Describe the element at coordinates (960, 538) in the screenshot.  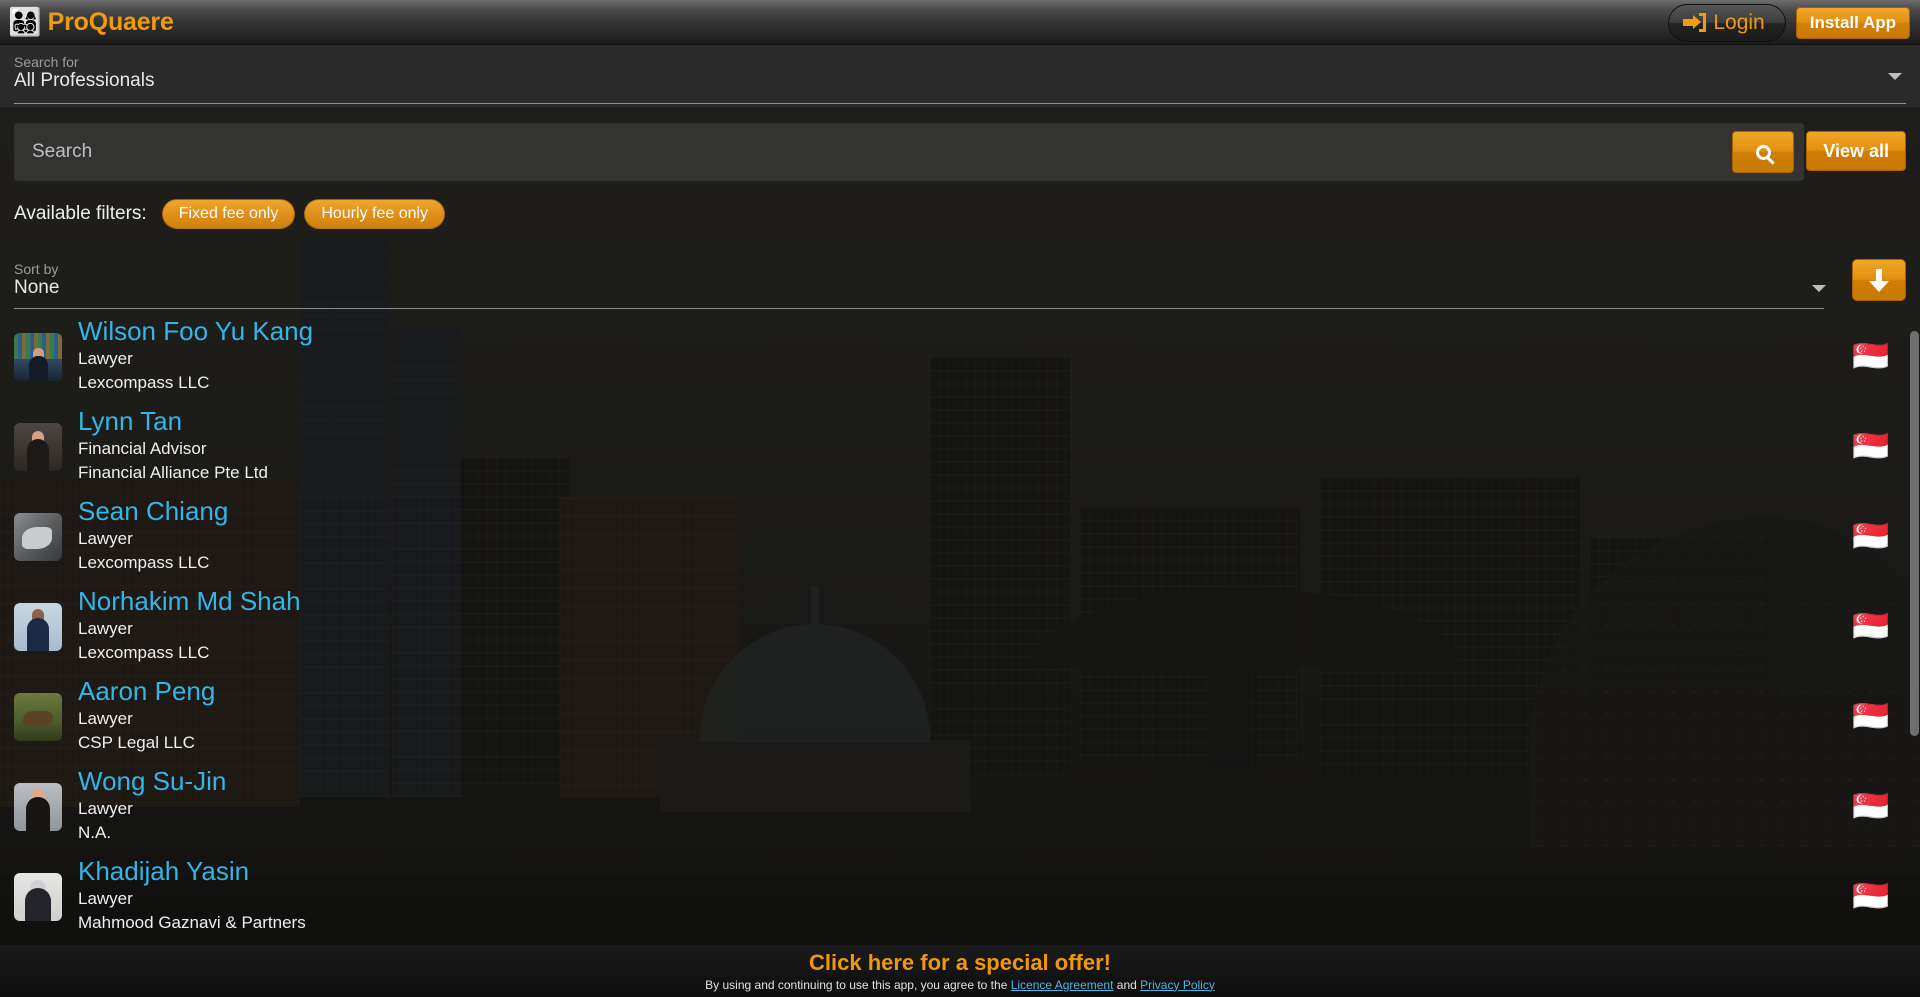
I see `list-item: Sean Chiang Lawyer Lexcompass LLC 🇸🇬` at that location.